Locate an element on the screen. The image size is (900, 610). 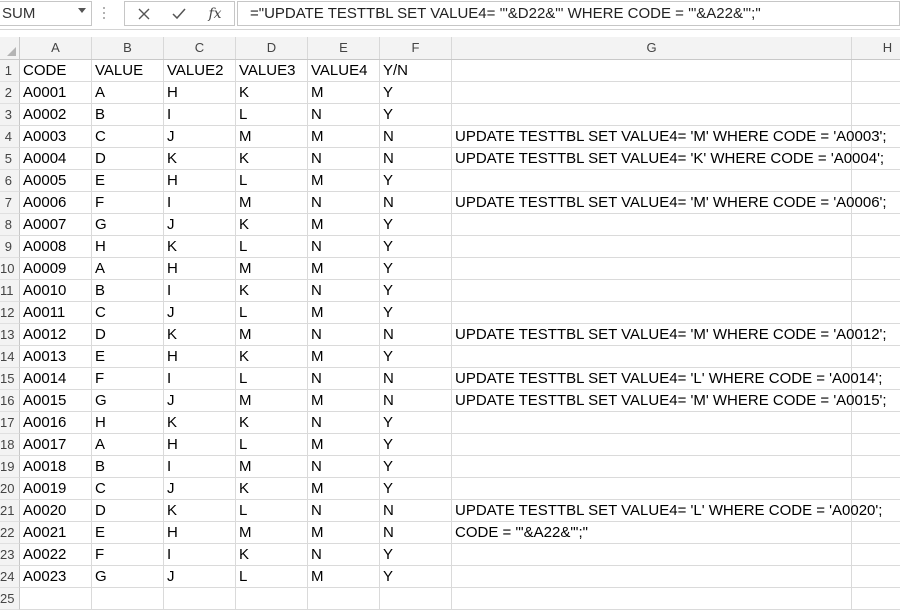
chevron-down-icon is located at coordinates (82, 10).